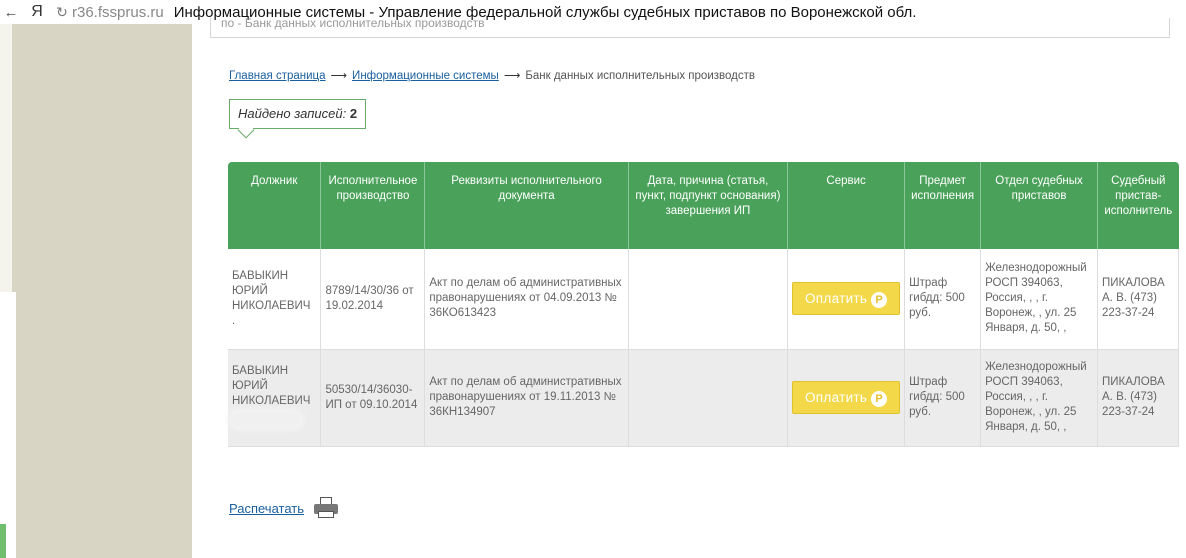 The height and width of the screenshot is (558, 1186). I want to click on address-bar: r36.fssprus.ru, so click(118, 12).